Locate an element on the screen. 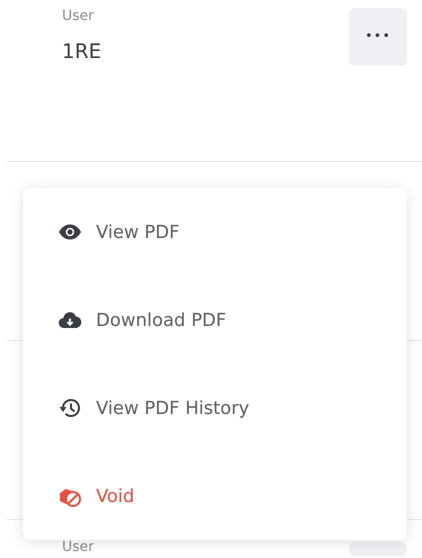 The image size is (422, 558). menu-item-label: Download PDF is located at coordinates (161, 320).